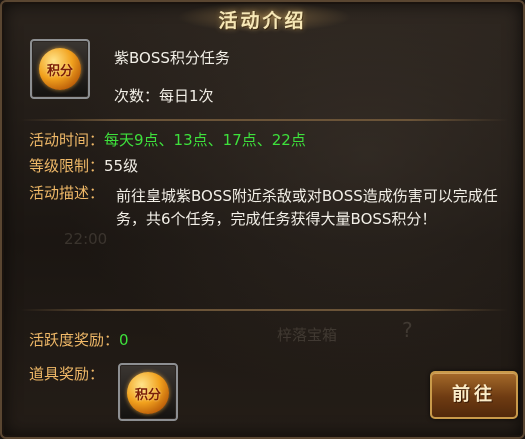 Image resolution: width=525 pixels, height=439 pixels. I want to click on item-reward-slot: 积分, so click(148, 392).